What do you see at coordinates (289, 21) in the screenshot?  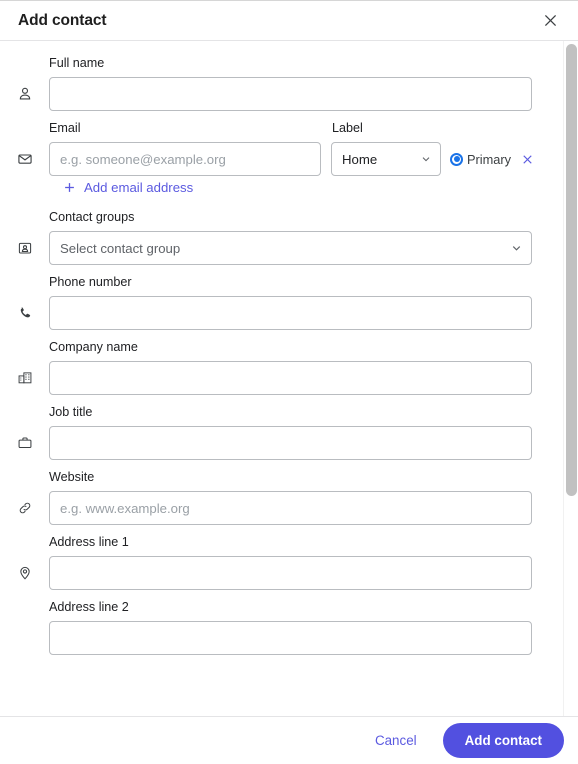 I see `dialog-header: Add contact` at bounding box center [289, 21].